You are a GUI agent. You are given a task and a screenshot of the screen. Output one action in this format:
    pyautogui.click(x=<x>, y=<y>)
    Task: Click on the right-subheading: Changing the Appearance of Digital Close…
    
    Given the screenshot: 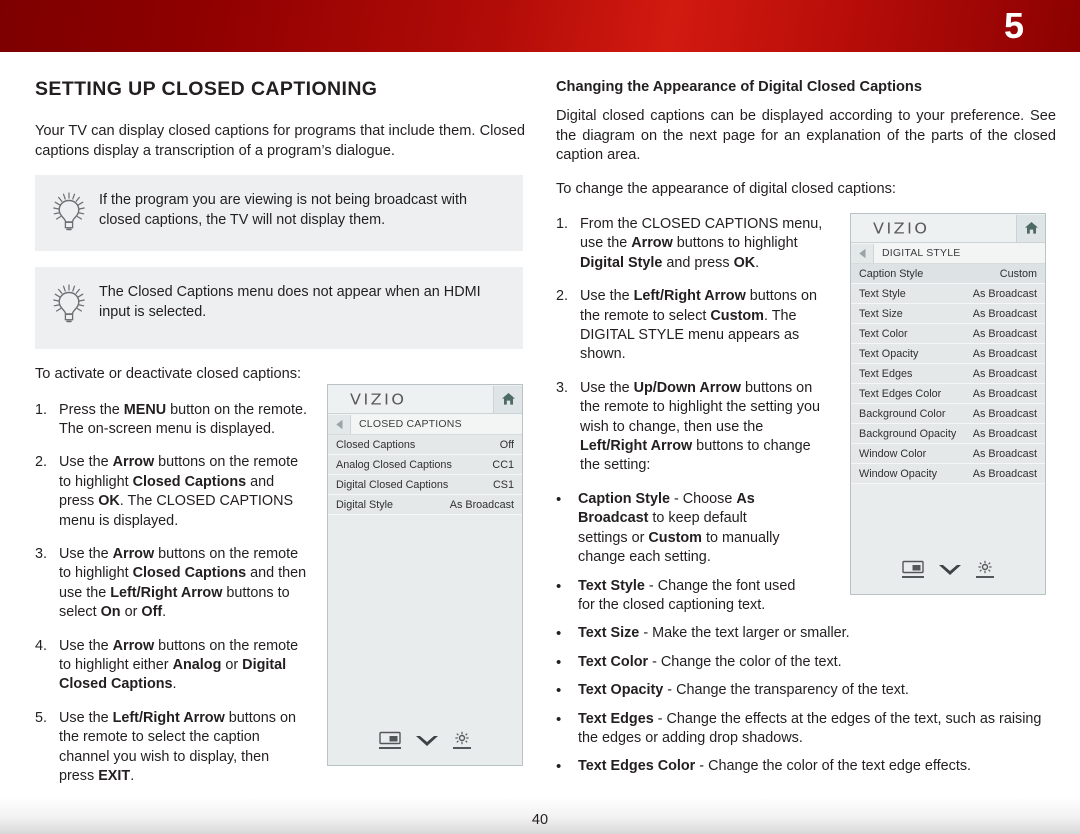 What is the action you would take?
    pyautogui.click(x=739, y=87)
    